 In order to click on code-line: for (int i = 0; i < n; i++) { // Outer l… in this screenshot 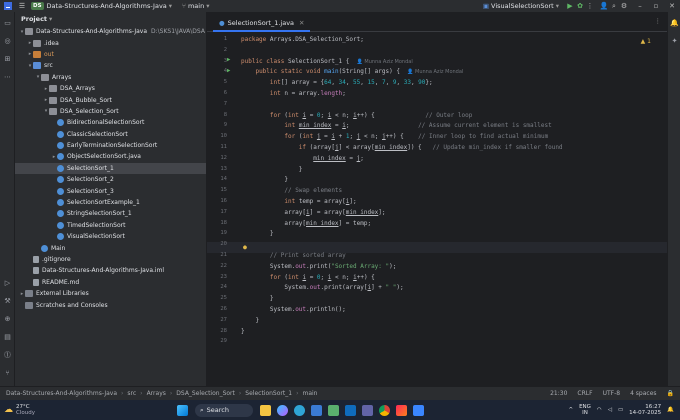, I will do `click(356, 115)`.